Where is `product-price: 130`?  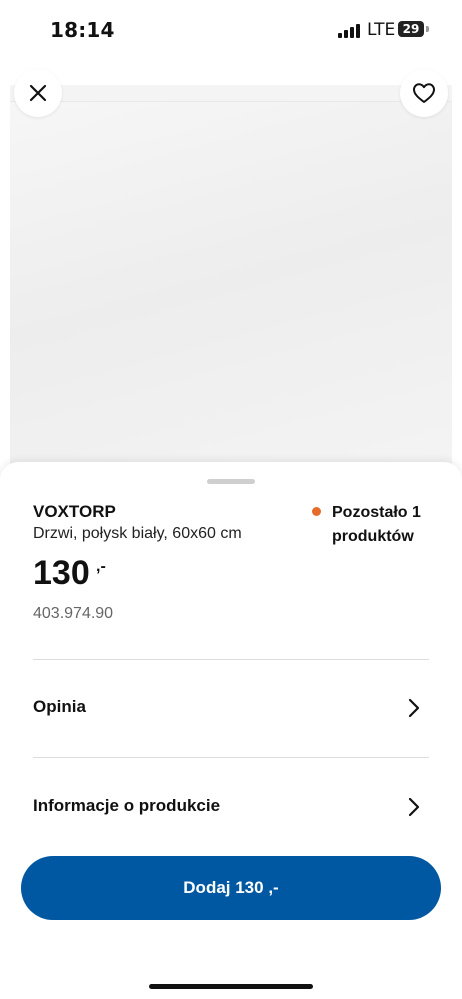
product-price: 130 is located at coordinates (61, 573).